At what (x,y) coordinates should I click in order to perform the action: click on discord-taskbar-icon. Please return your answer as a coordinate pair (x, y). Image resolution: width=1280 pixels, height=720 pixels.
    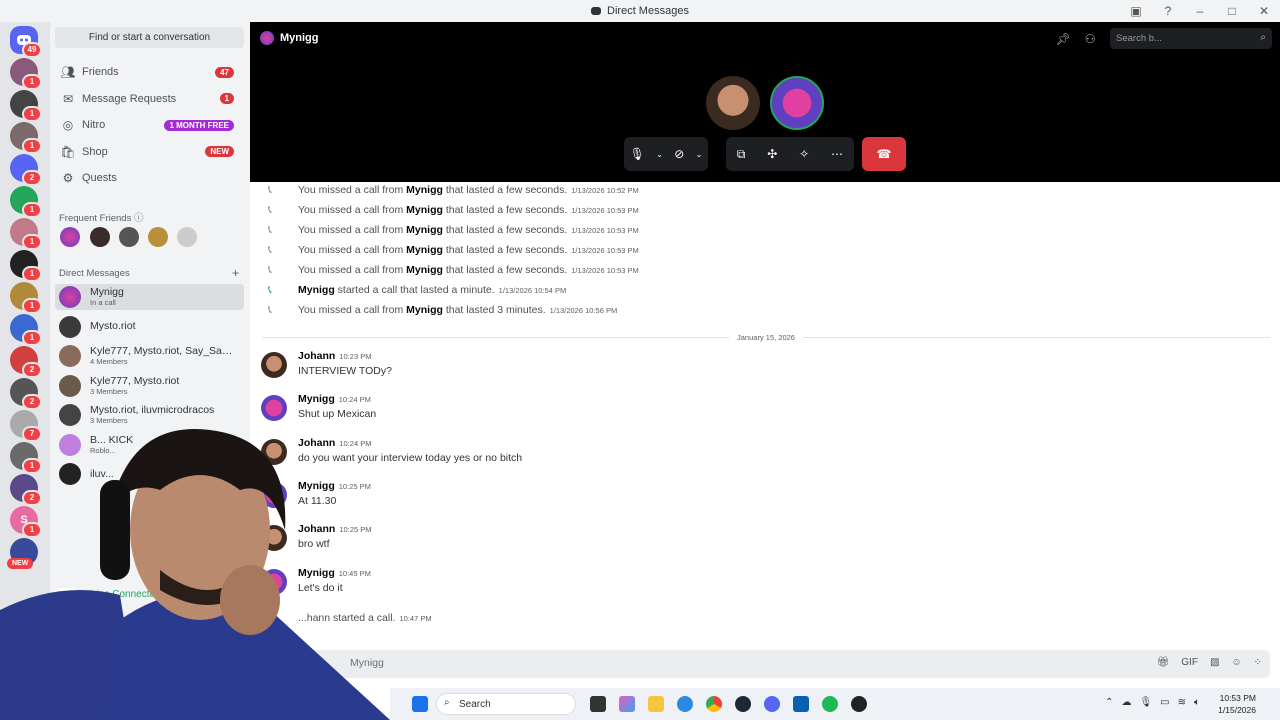
    Looking at the image, I should click on (772, 704).